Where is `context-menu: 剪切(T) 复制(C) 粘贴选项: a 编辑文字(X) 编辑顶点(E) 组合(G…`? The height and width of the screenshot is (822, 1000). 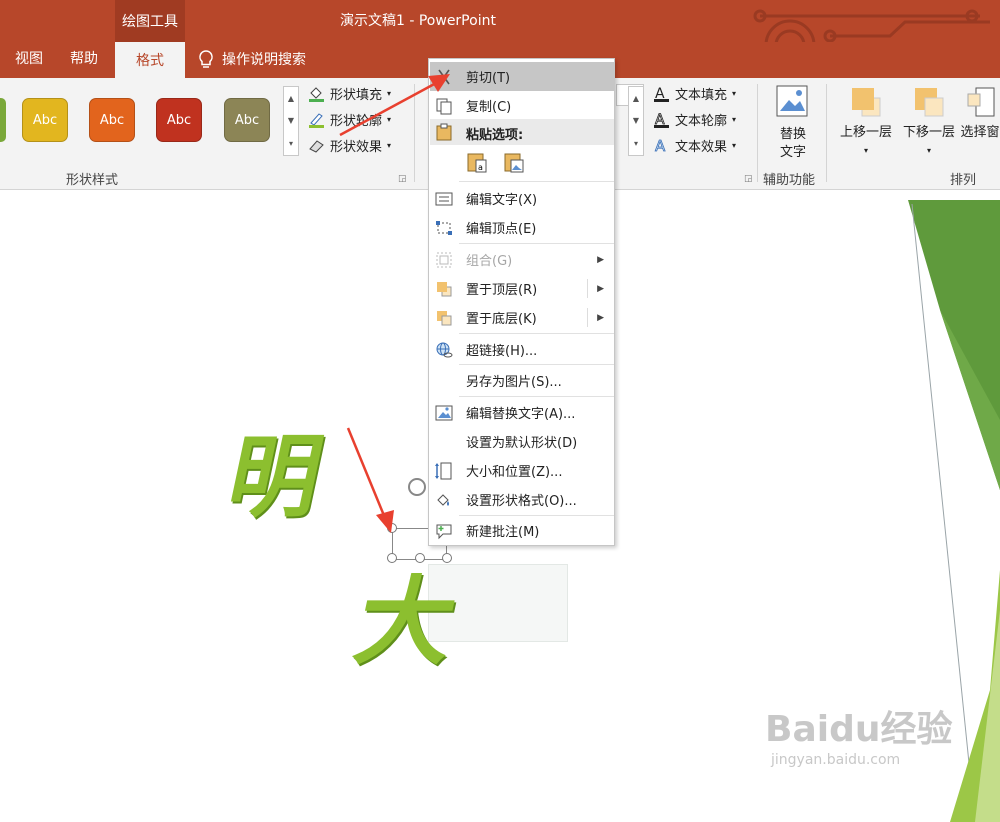
context-menu: 剪切(T) 复制(C) 粘贴选项: a 编辑文字(X) 编辑顶点(E) 组合(G… is located at coordinates (521, 302).